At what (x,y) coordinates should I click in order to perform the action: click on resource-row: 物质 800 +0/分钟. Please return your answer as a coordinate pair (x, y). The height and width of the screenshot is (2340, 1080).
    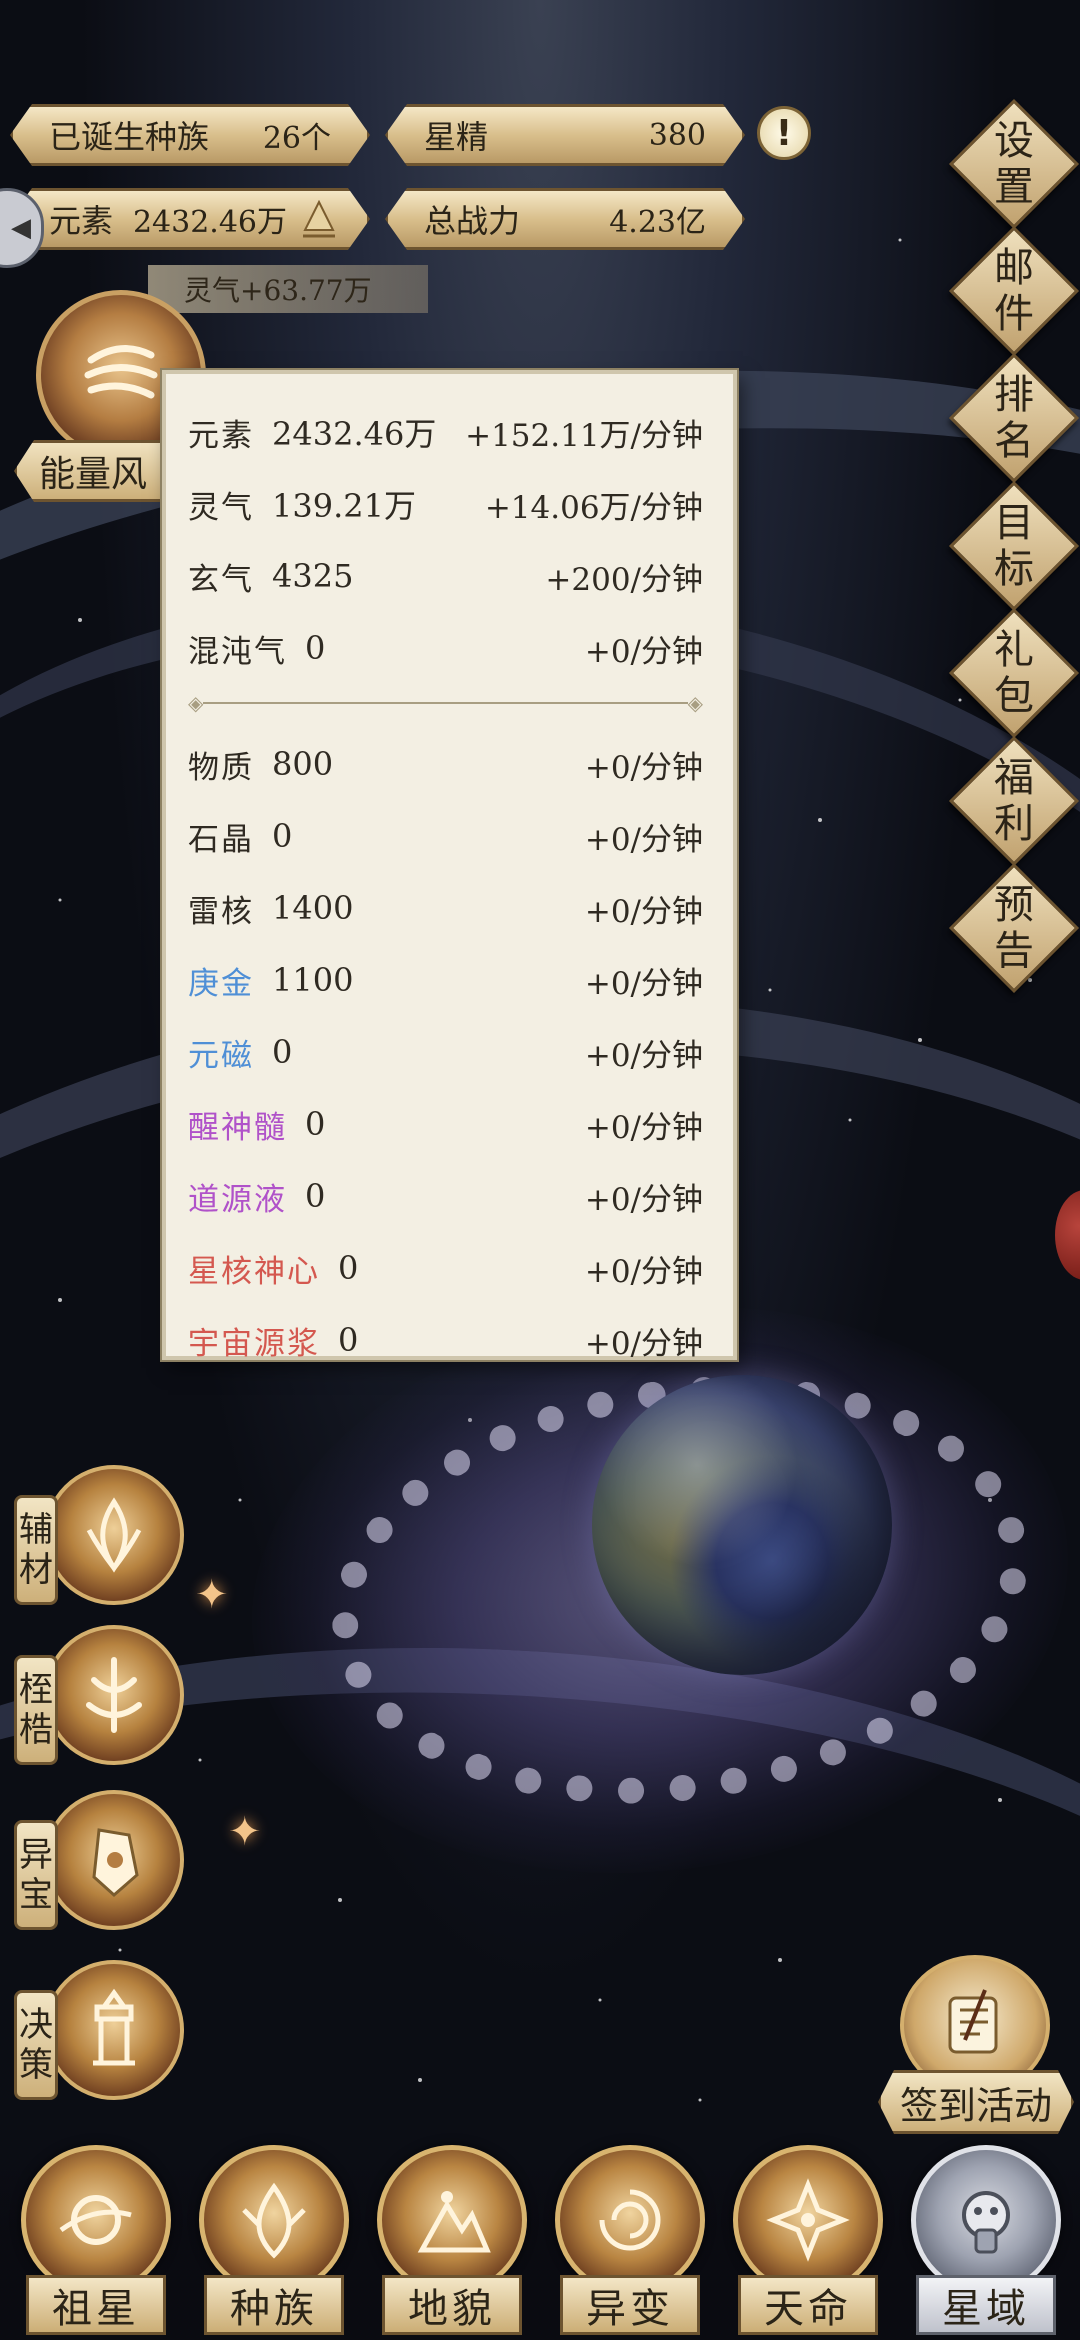
    Looking at the image, I should click on (445, 764).